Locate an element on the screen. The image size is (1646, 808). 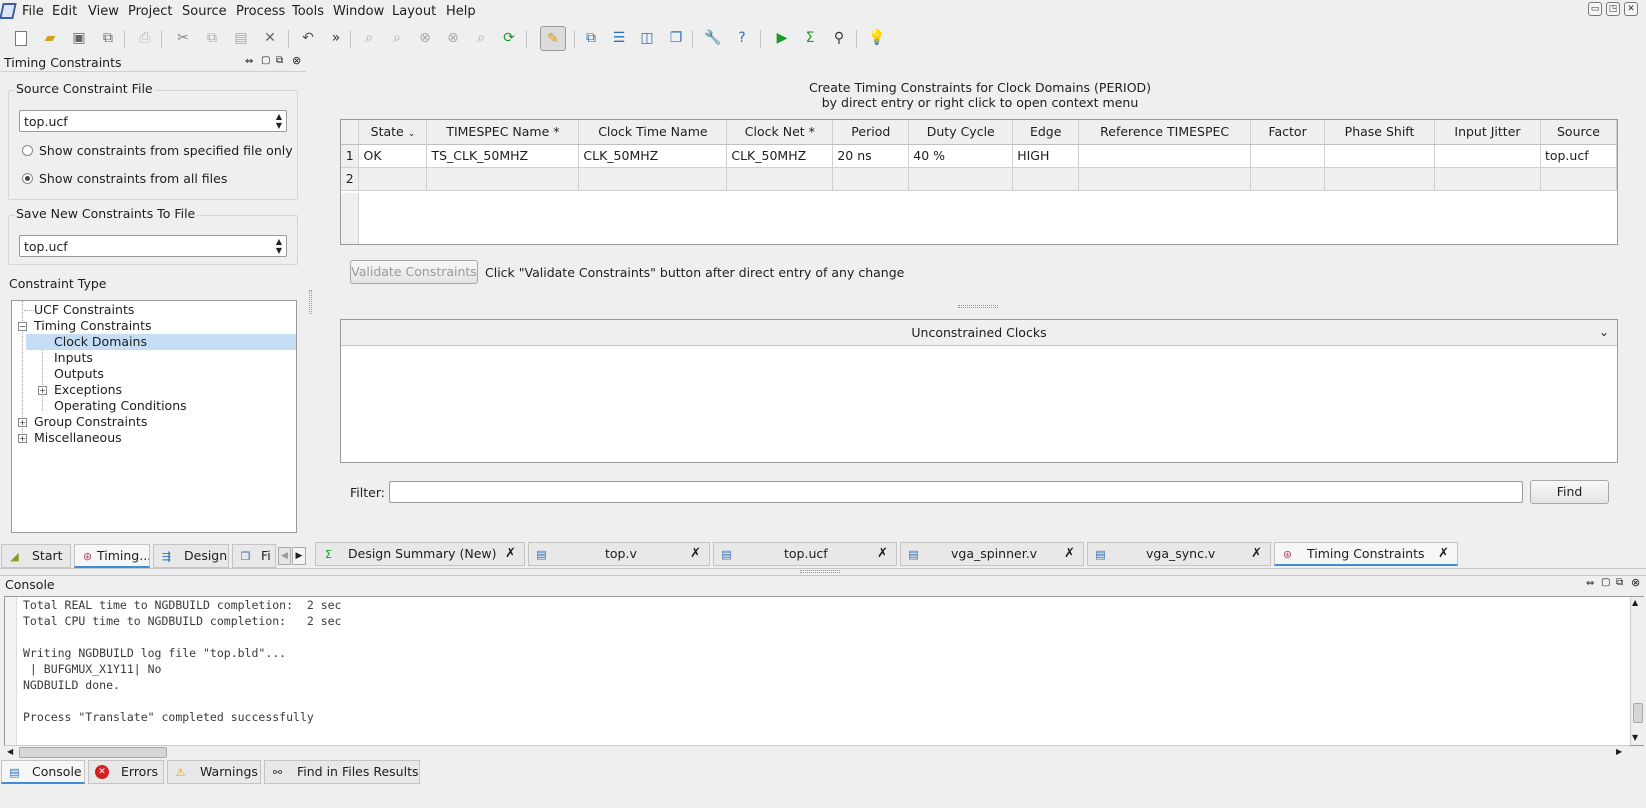
radio-specified-file is located at coordinates (27, 150).